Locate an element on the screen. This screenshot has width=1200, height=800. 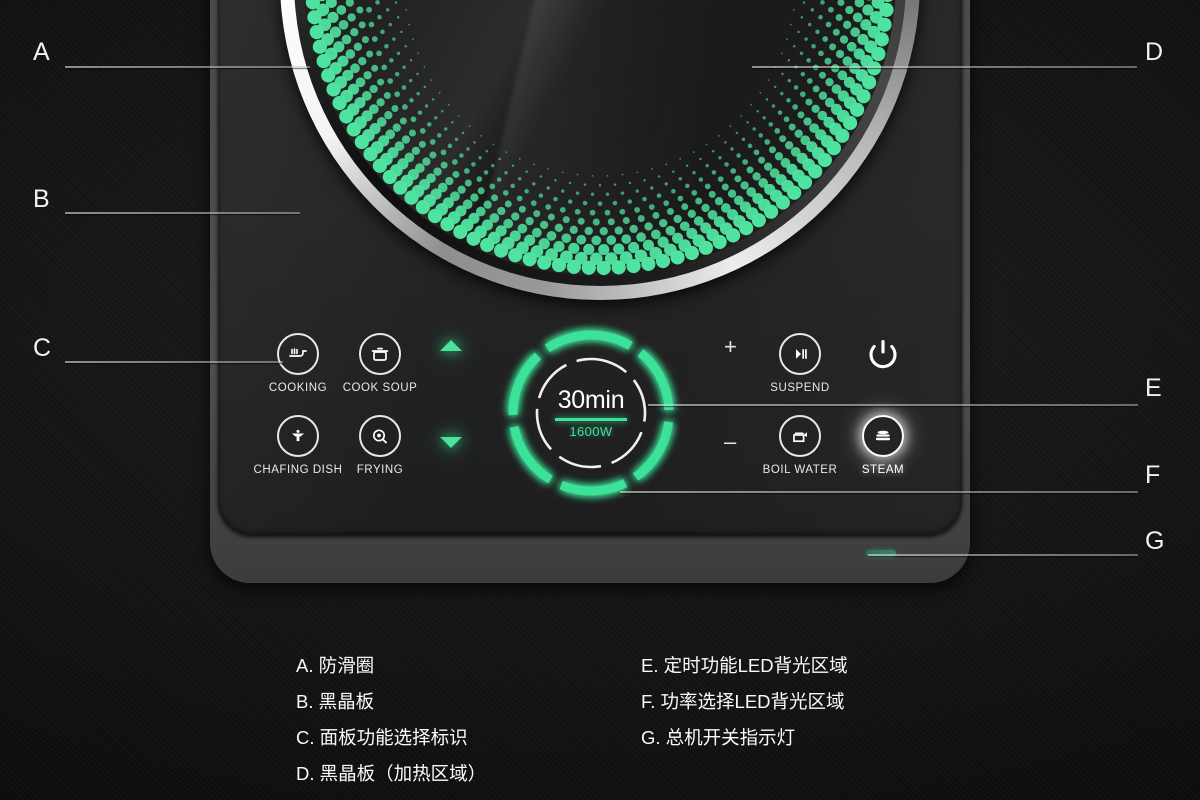
timer-value: 30min is located at coordinates (591, 399).